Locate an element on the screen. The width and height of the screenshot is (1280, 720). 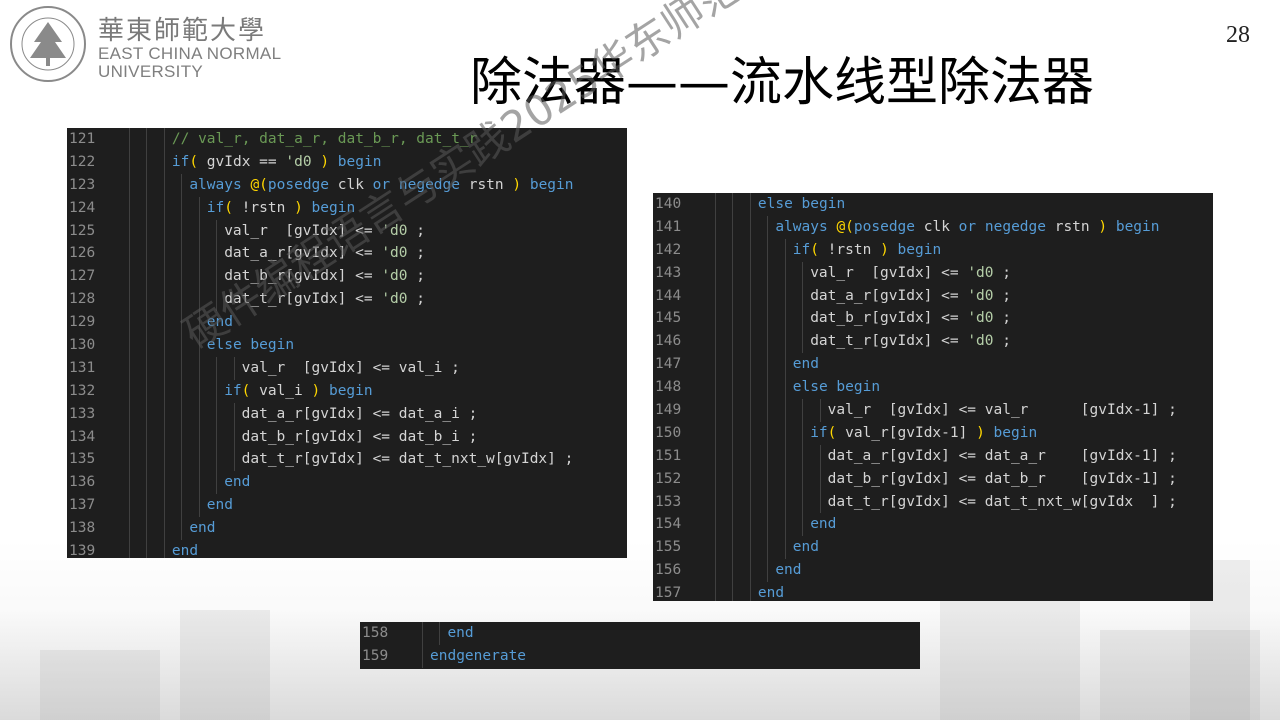
code-line: 148 else begin is located at coordinates (933, 388).